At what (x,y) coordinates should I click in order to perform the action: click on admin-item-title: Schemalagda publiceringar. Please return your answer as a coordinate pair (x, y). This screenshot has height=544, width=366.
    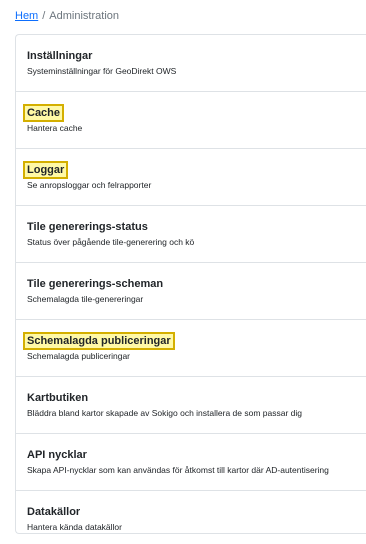
    Looking at the image, I should click on (99, 341).